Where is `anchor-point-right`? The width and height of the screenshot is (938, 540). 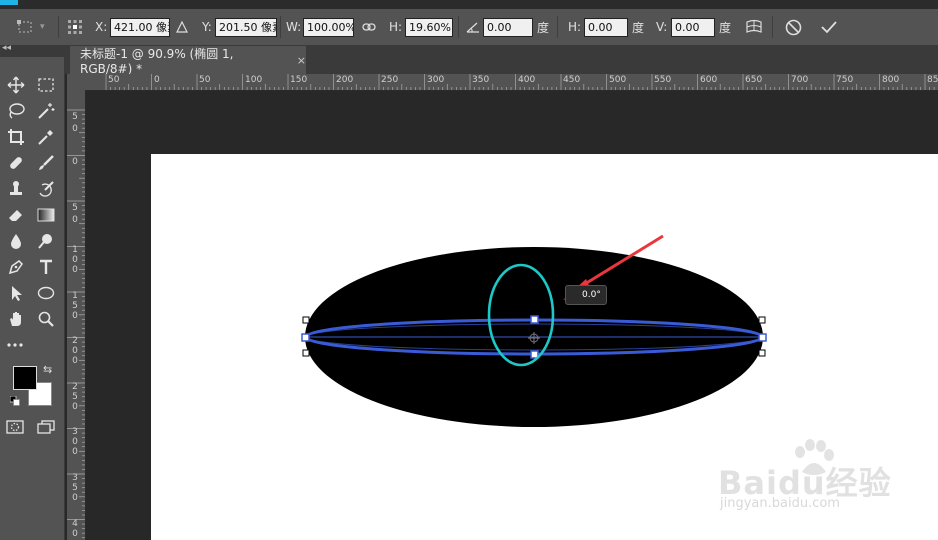
anchor-point-right is located at coordinates (762, 337).